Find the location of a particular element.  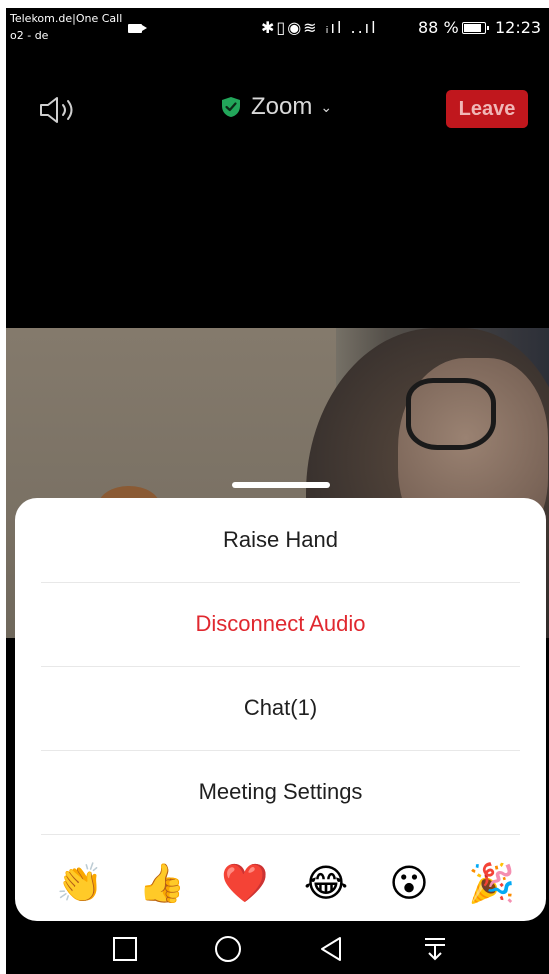

carrier-name: Telekom.de|One Call is located at coordinates (66, 18).